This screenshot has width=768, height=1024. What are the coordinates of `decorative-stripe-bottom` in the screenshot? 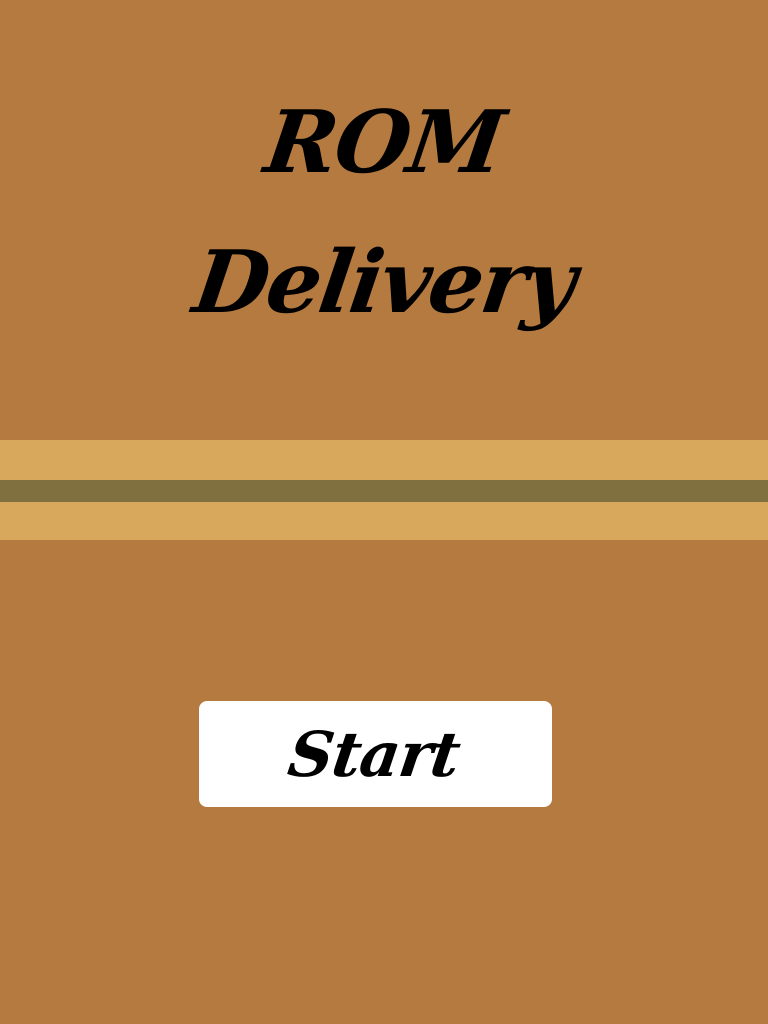 It's located at (384, 521).